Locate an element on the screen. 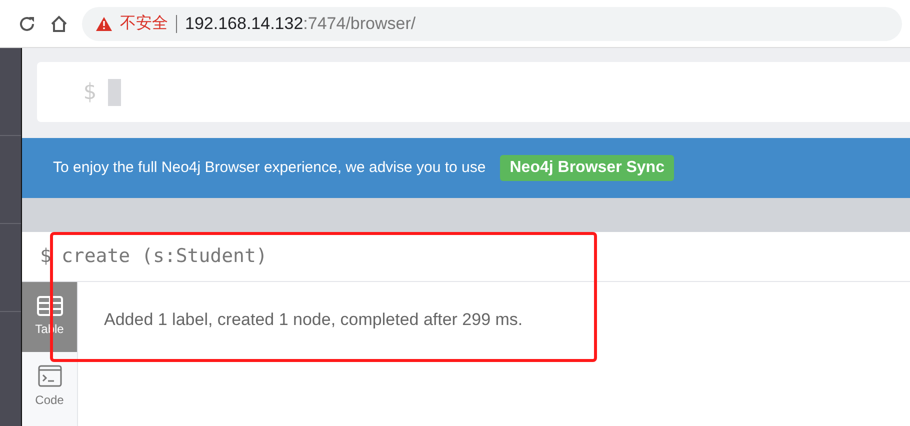 The height and width of the screenshot is (426, 910). result-message: Added 1 label, created 1 node, completed after 299 ms. is located at coordinates (313, 320).